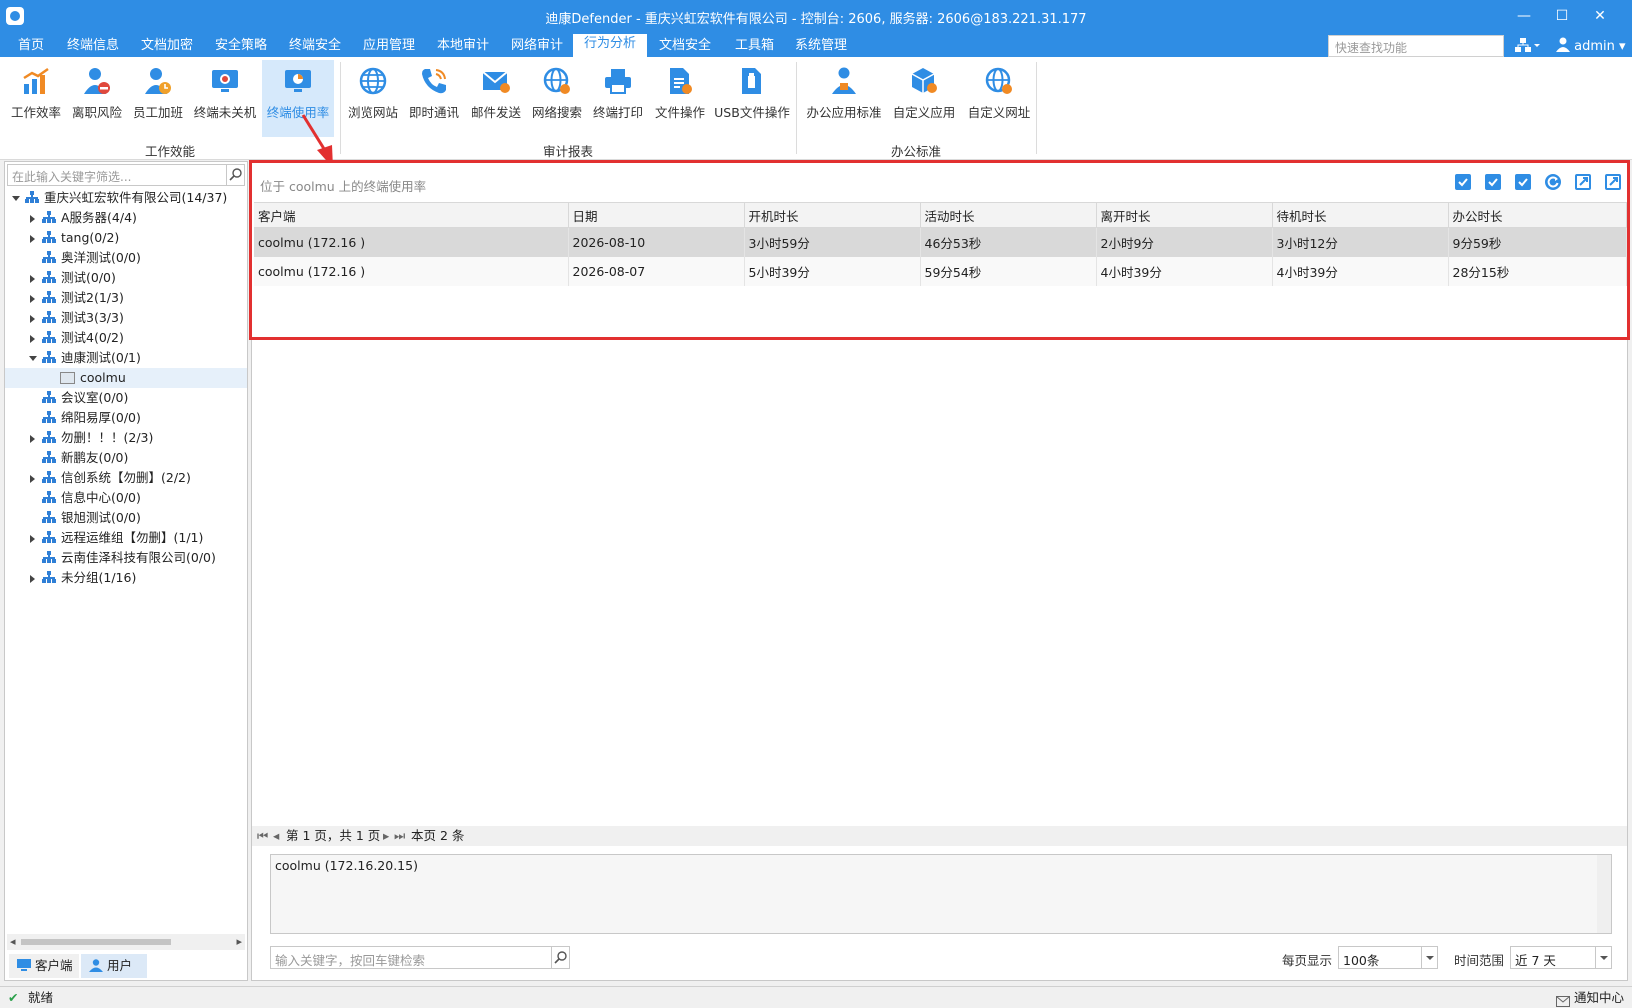 Image resolution: width=1632 pixels, height=1008 pixels. Describe the element at coordinates (1561, 957) in the screenshot. I see `time-range-select: 近 7 天` at that location.